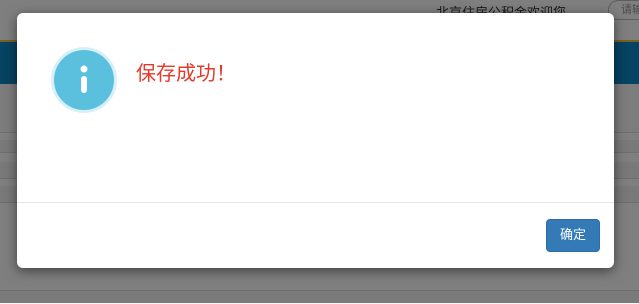 The image size is (639, 304). What do you see at coordinates (84, 80) in the screenshot?
I see `info-icon` at bounding box center [84, 80].